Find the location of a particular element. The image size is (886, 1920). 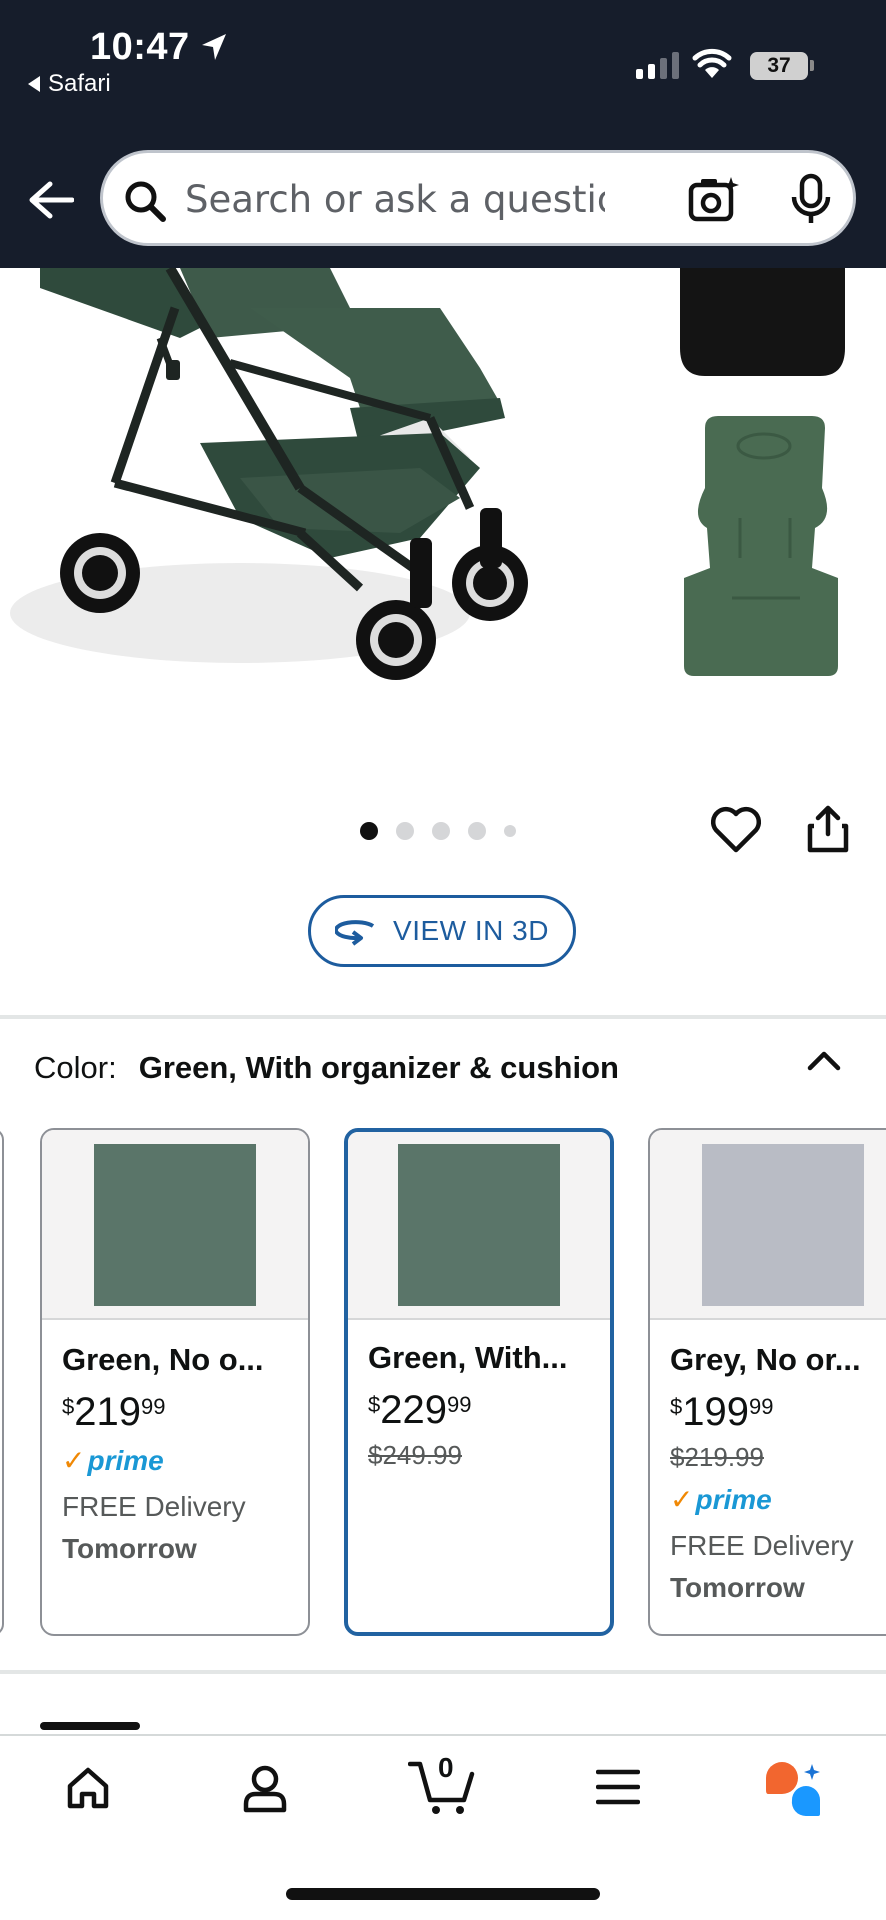

battery-tip is located at coordinates (812, 65).